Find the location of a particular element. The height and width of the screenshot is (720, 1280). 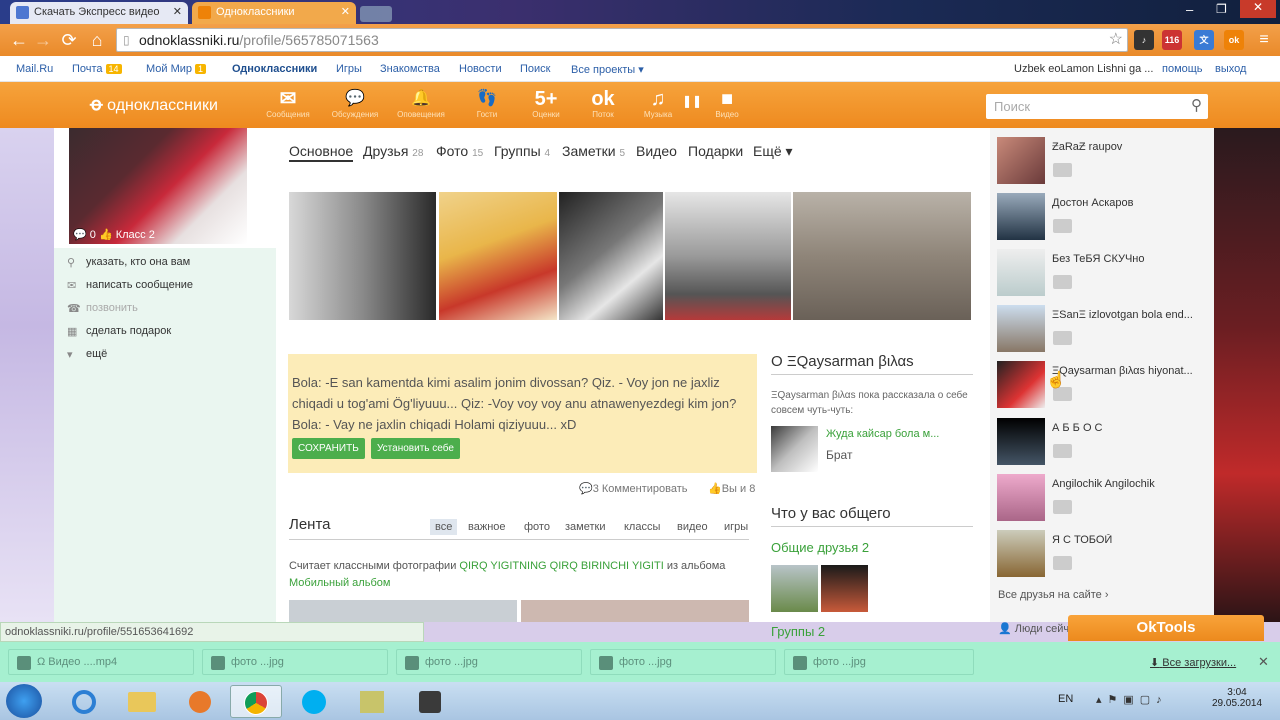

friend-name: А Б Б О С is located at coordinates (1127, 428).